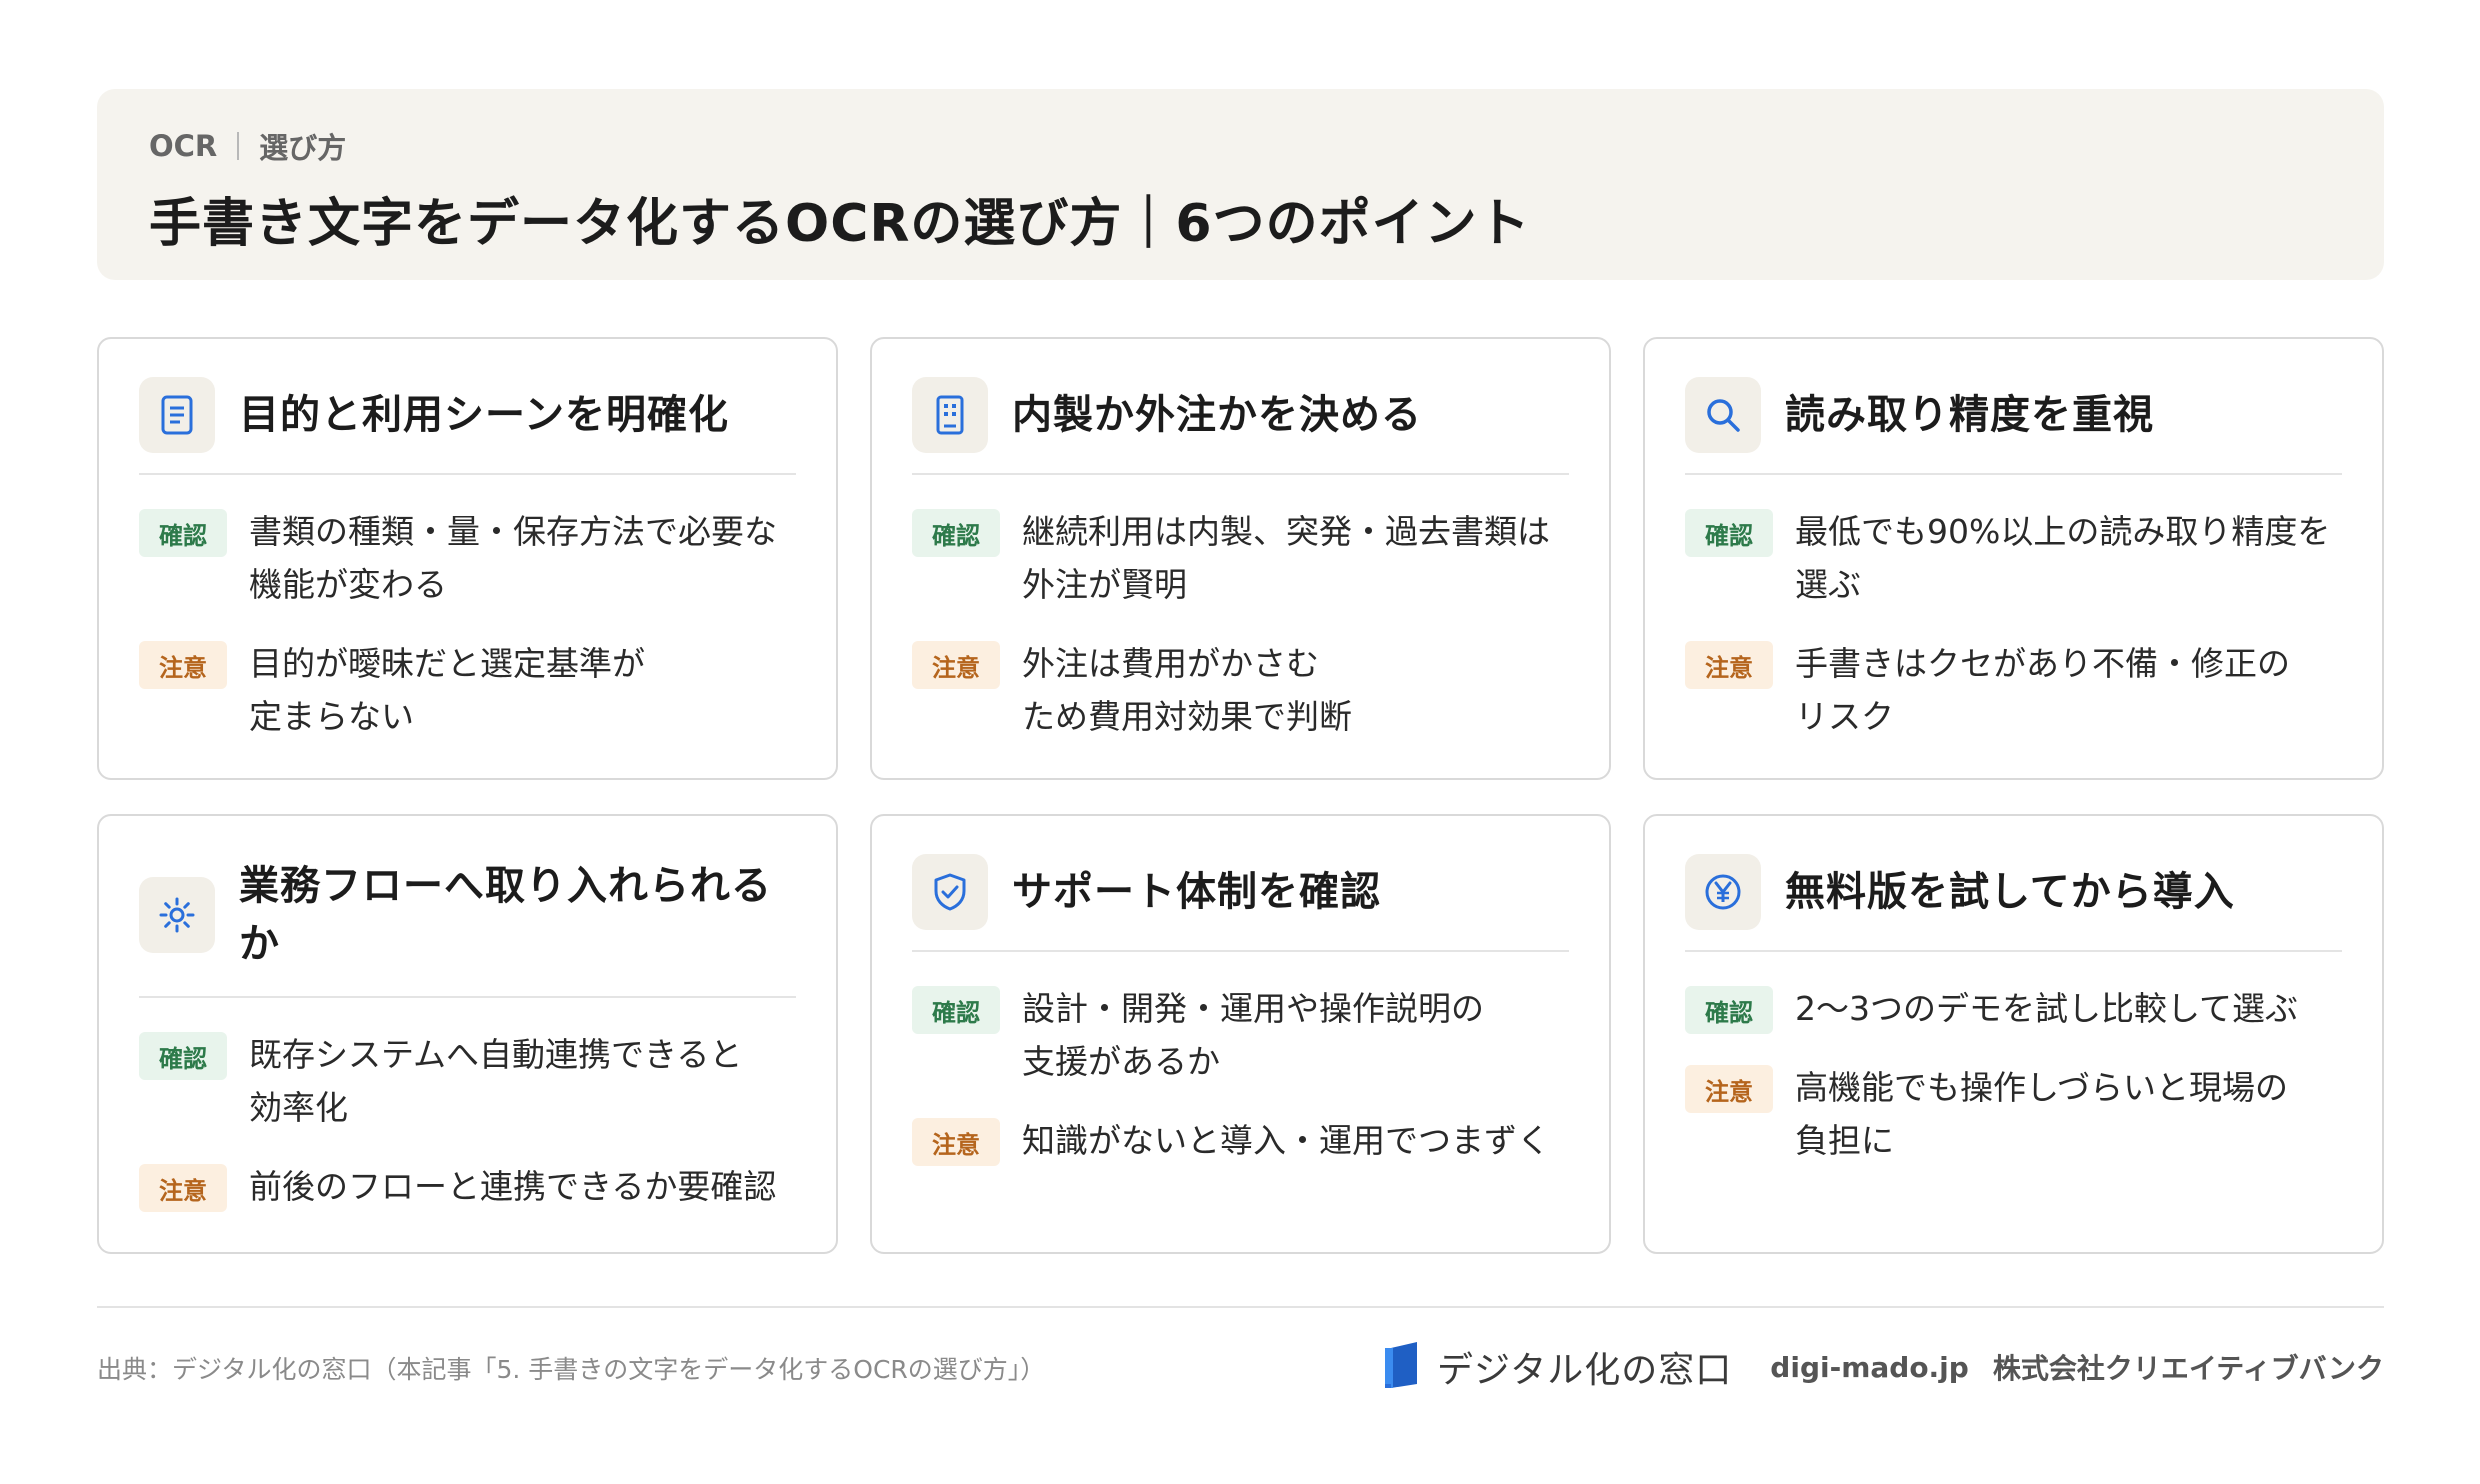  I want to click on card-header: 読み取り精度を重視, so click(2013, 426).